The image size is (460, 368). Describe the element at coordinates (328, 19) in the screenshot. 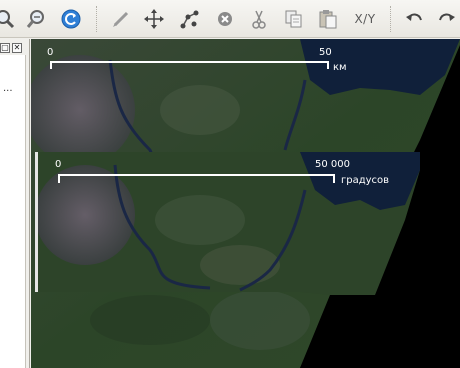

I see `paste-icon` at that location.